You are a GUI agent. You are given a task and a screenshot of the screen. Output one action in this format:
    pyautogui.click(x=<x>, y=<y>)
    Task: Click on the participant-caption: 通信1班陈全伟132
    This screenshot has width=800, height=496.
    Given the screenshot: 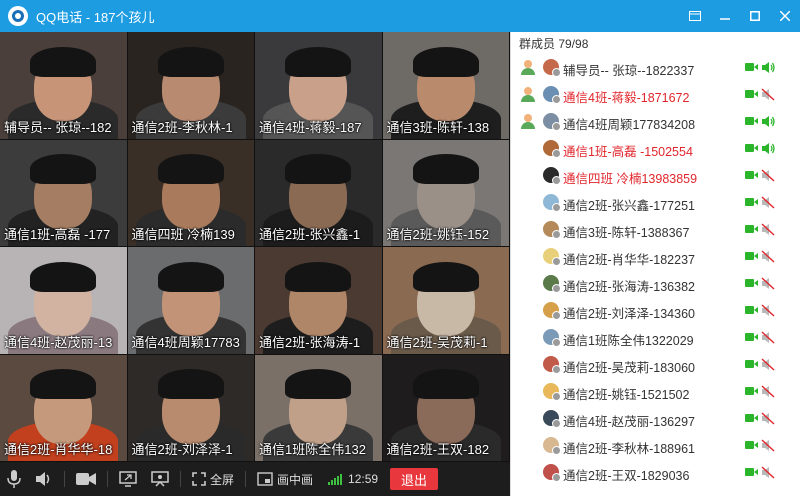 What is the action you would take?
    pyautogui.click(x=312, y=449)
    